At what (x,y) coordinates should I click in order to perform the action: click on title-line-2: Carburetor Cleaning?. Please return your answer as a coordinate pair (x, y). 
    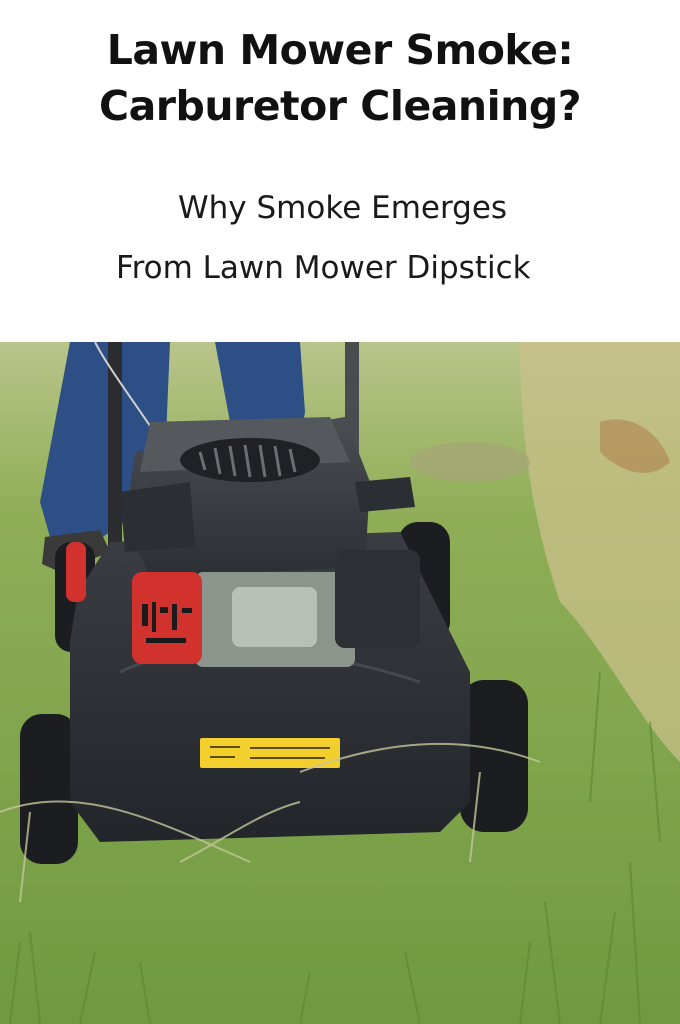
    Looking at the image, I should click on (340, 106).